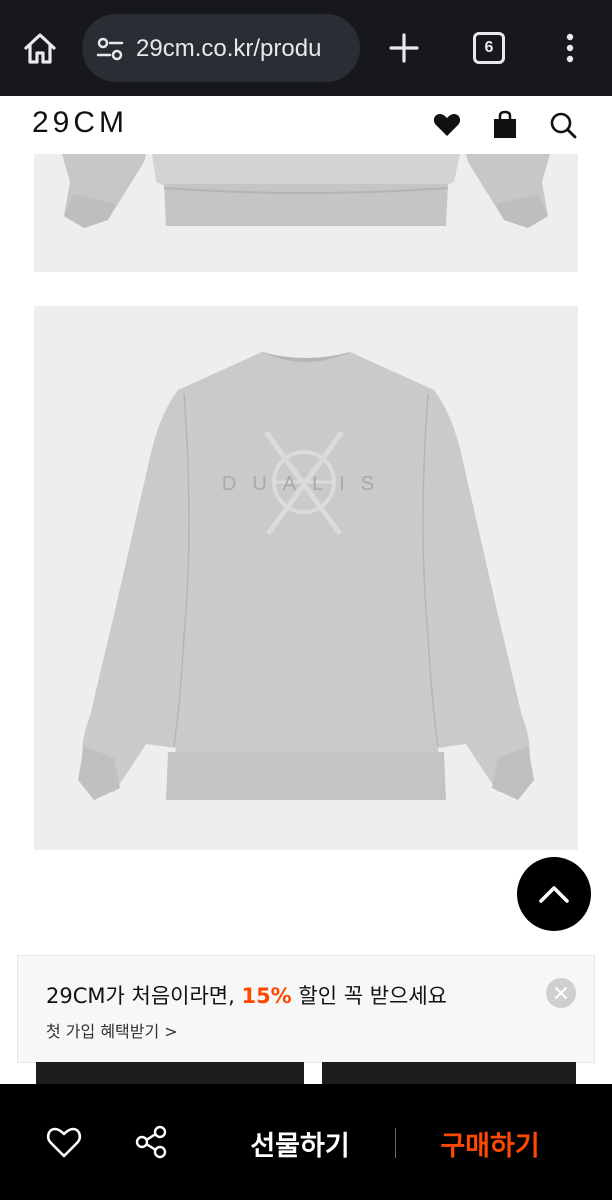 The width and height of the screenshot is (612, 1200). Describe the element at coordinates (395, 1143) in the screenshot. I see `divider` at that location.